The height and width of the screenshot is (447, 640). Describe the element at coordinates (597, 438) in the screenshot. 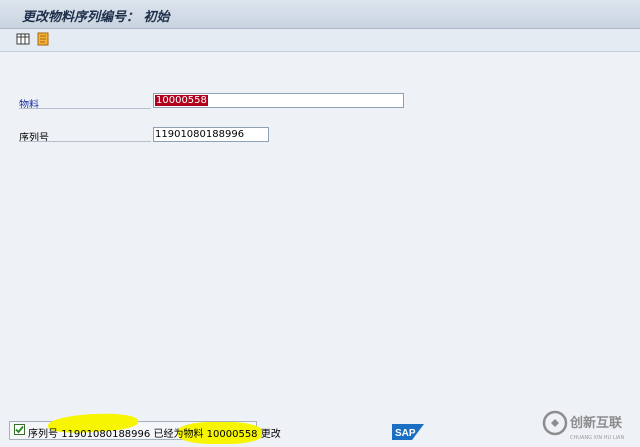

I see `svg-text: CHUANG XIN HU LIAN` at that location.